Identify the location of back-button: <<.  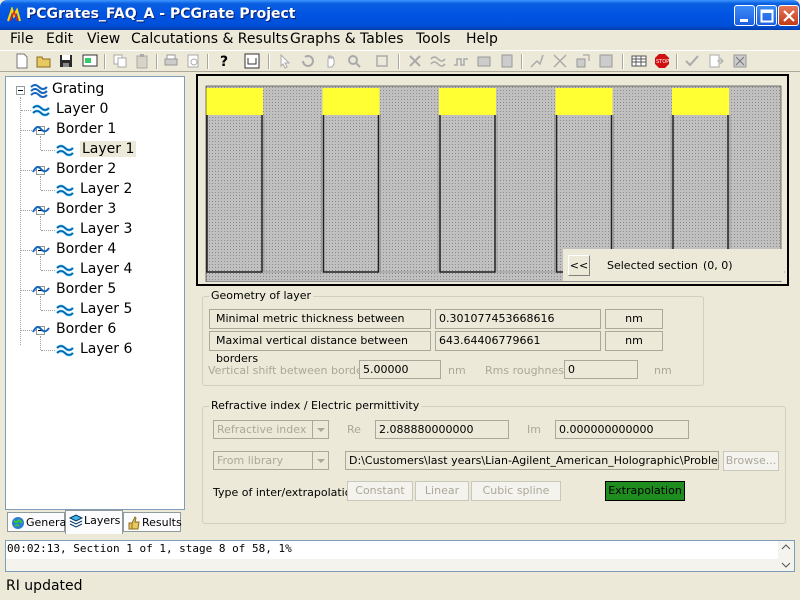
(579, 265).